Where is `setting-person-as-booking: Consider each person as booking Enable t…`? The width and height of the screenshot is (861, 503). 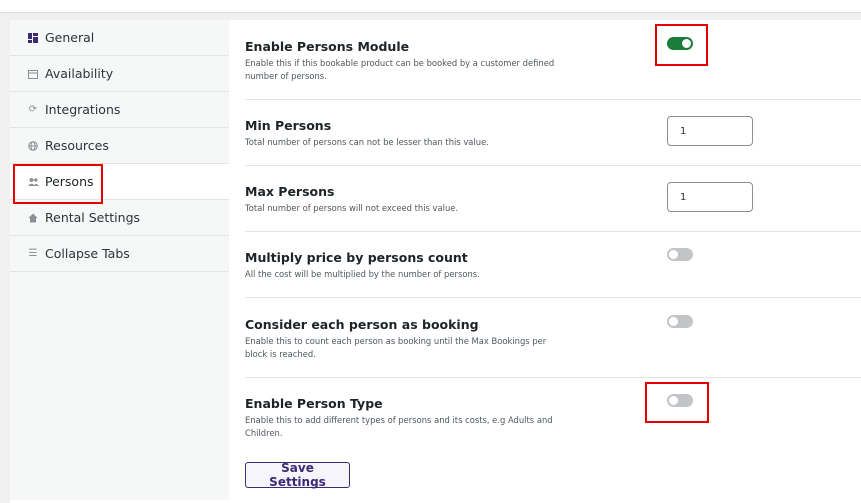 setting-person-as-booking: Consider each person as booking Enable t… is located at coordinates (553, 338).